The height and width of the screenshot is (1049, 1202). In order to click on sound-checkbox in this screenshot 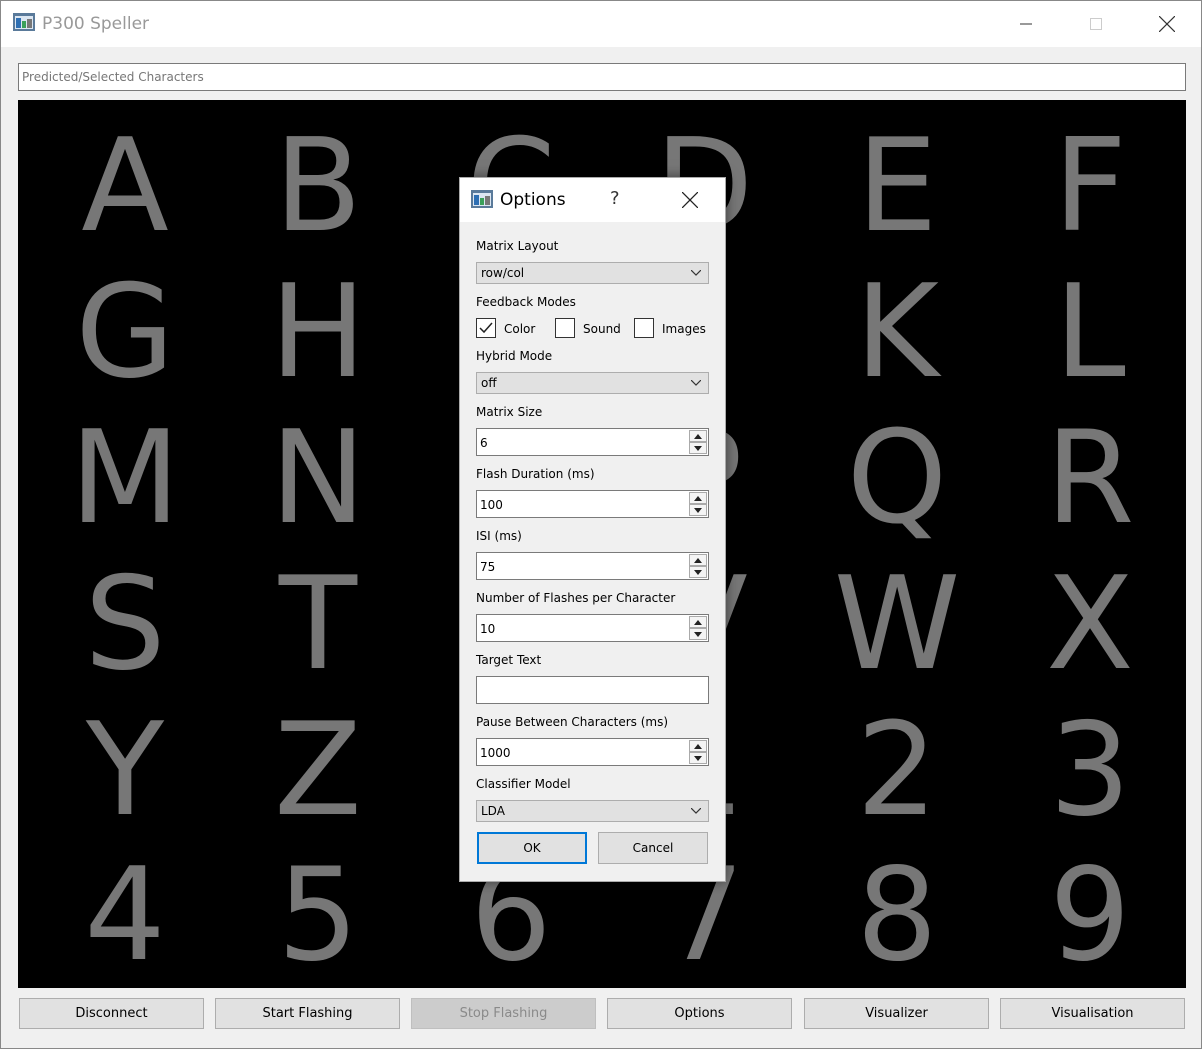, I will do `click(565, 328)`.